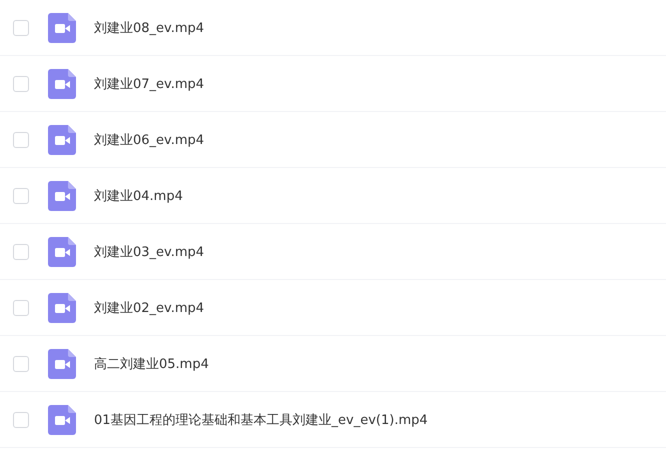 This screenshot has width=666, height=451. What do you see at coordinates (261, 419) in the screenshot?
I see `file-name: 01基因工程的理论基础和基本工具刘建业_ev_ev(1).mp4` at bounding box center [261, 419].